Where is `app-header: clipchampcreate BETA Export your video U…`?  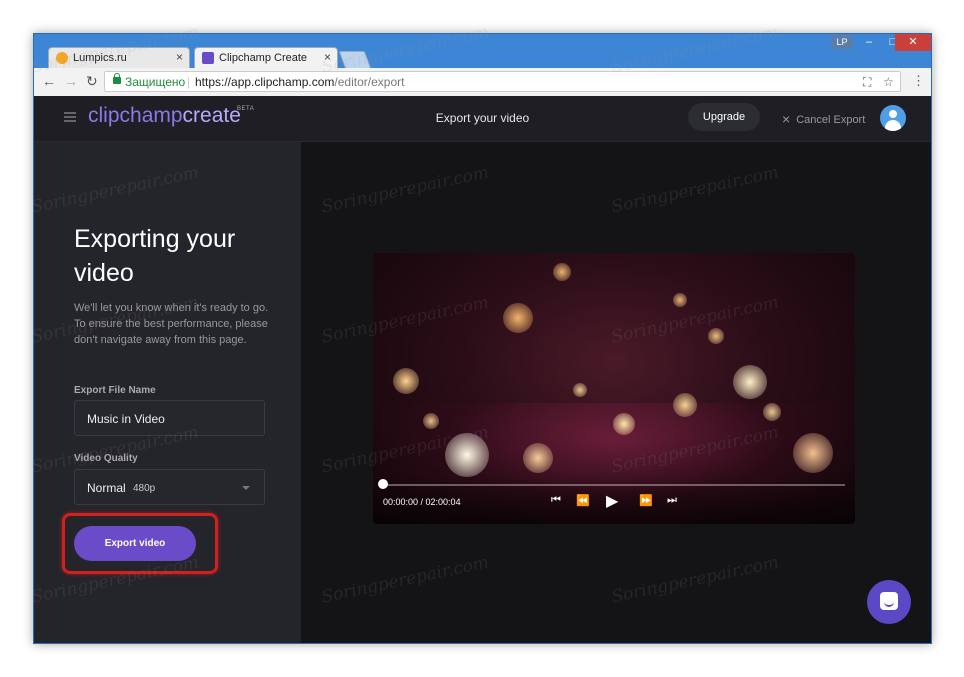 app-header: clipchampcreate BETA Export your video U… is located at coordinates (482, 119).